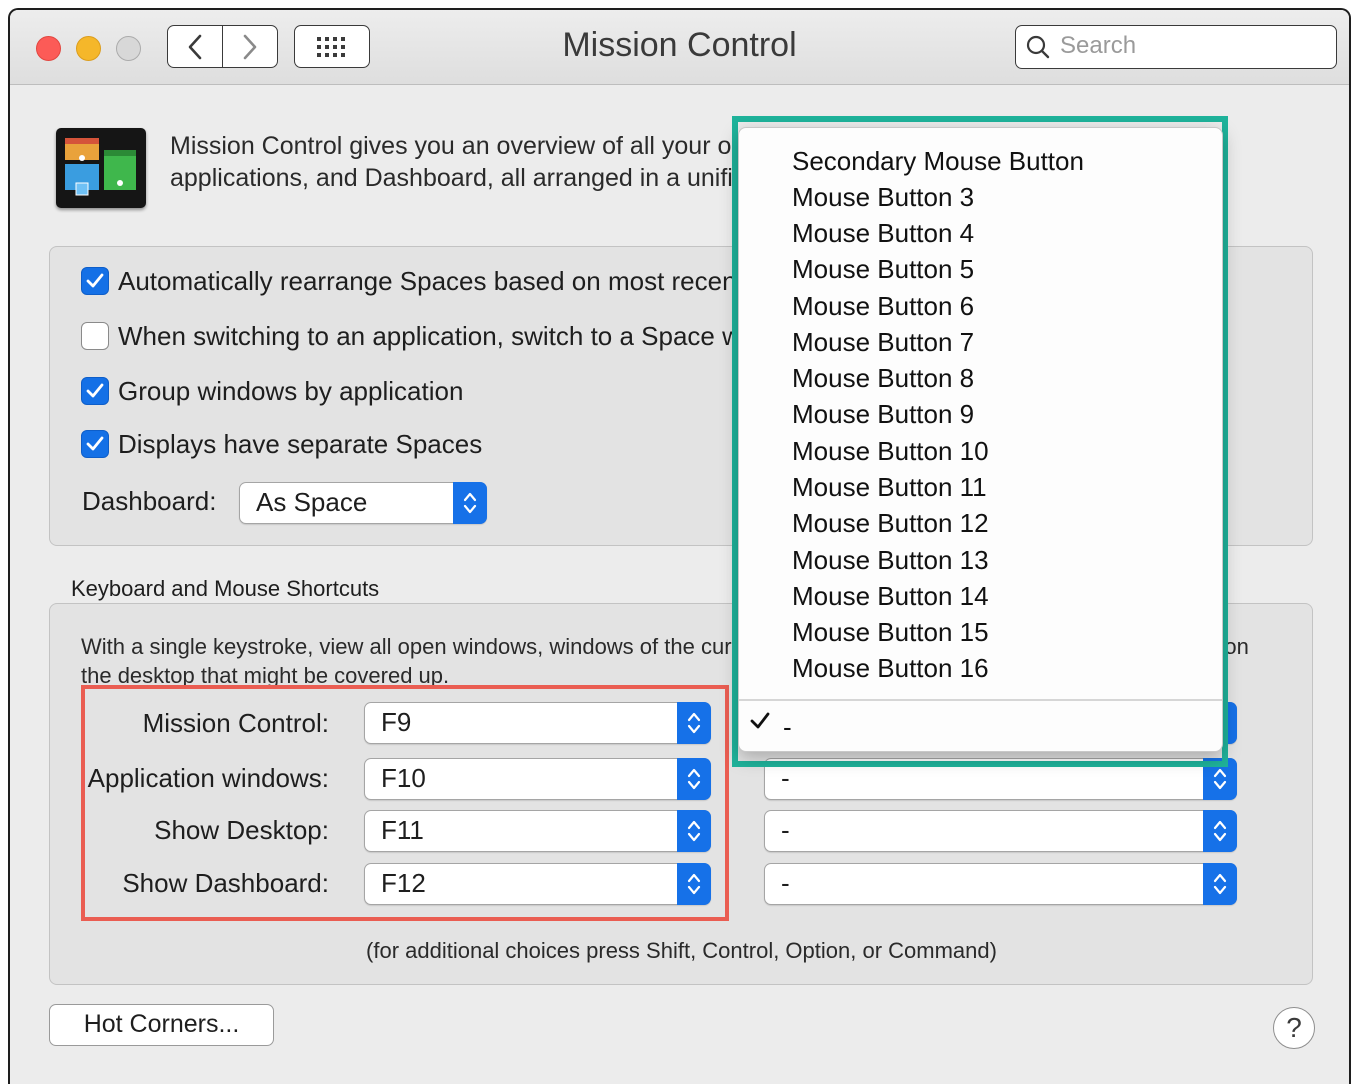 The width and height of the screenshot is (1358, 1084). I want to click on option-separate-spaces: Displays have separate Spaces, so click(281, 444).